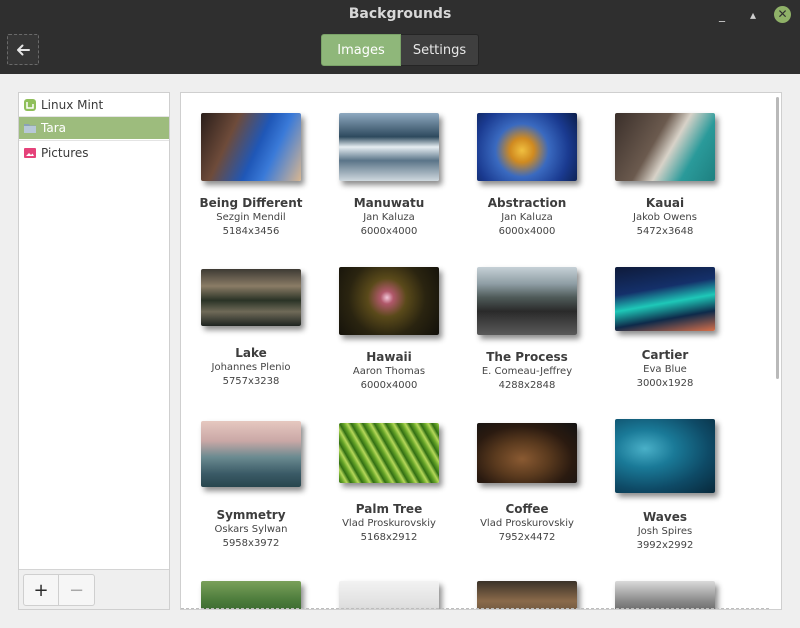 The height and width of the screenshot is (628, 800). What do you see at coordinates (251, 515) in the screenshot?
I see `image-name: Symmetry` at bounding box center [251, 515].